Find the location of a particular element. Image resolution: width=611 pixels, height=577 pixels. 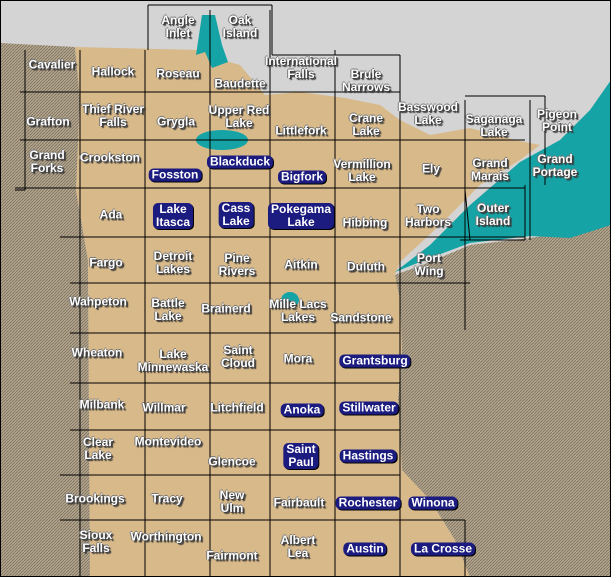

zone-label: Baudette is located at coordinates (239, 84).